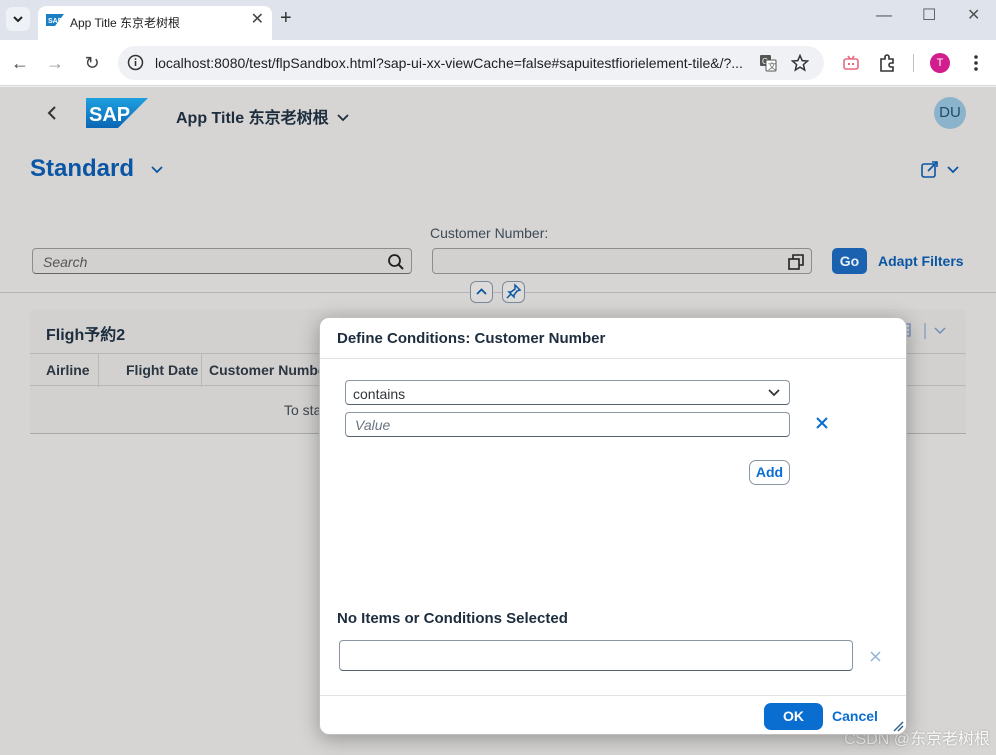 This screenshot has width=996, height=755. What do you see at coordinates (252, 118) in the screenshot?
I see `app-title: App Title 东京老树根` at bounding box center [252, 118].